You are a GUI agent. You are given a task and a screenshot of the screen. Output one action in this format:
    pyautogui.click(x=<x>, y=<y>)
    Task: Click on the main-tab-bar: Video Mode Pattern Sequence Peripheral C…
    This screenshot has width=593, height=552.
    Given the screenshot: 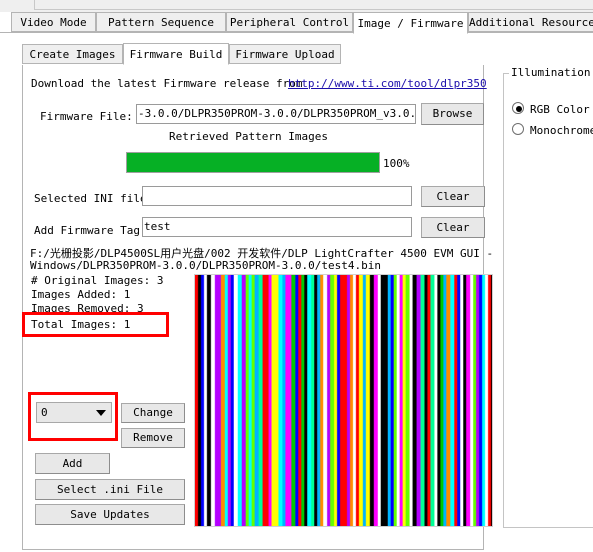 What is the action you would take?
    pyautogui.click(x=296, y=23)
    